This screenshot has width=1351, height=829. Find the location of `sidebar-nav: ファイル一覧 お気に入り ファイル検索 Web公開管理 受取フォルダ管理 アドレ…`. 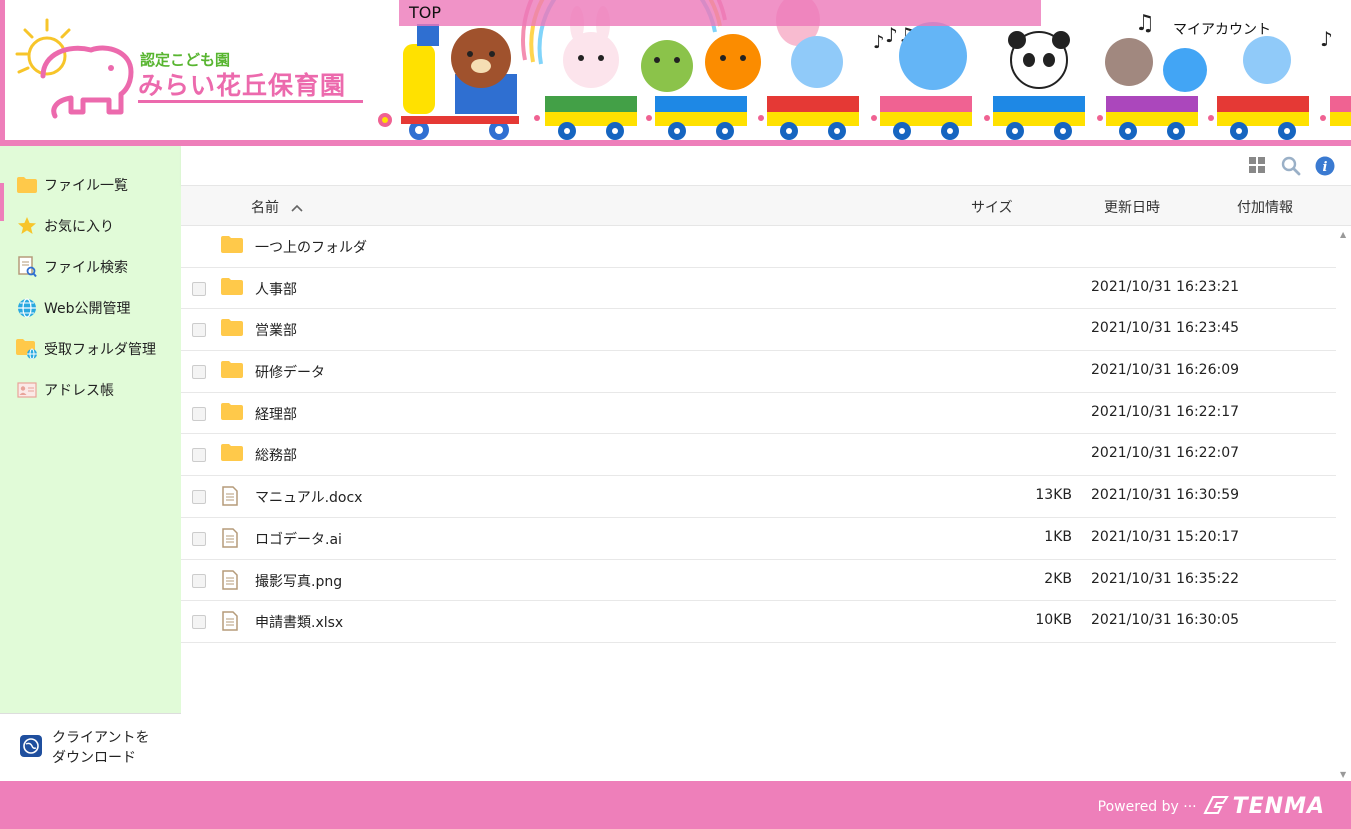

sidebar-nav: ファイル一覧 お気に入り ファイル検索 Web公開管理 受取フォルダ管理 アドレ… is located at coordinates (90, 278).